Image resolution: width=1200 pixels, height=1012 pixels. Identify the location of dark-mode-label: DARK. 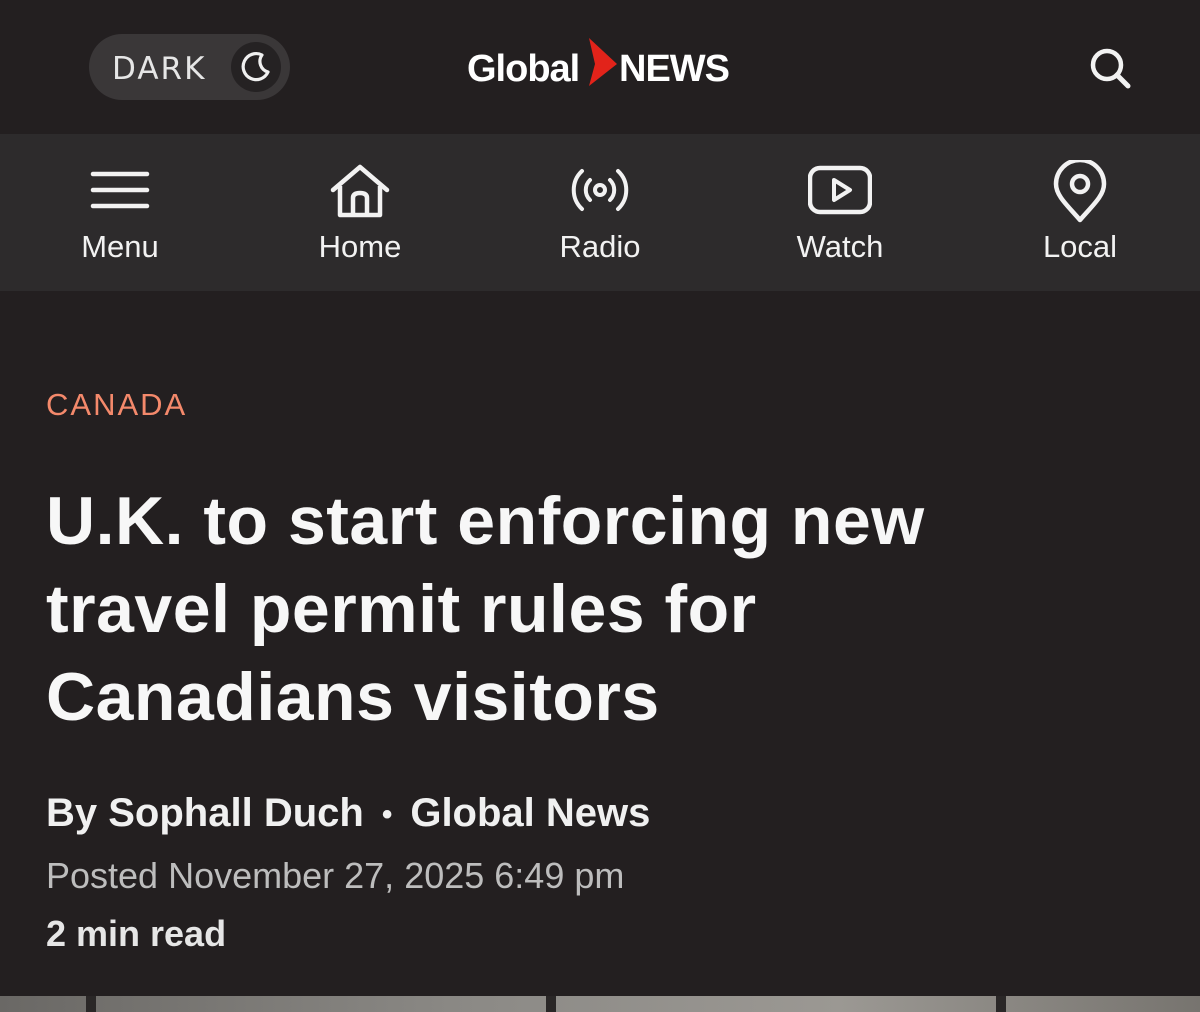
(159, 69).